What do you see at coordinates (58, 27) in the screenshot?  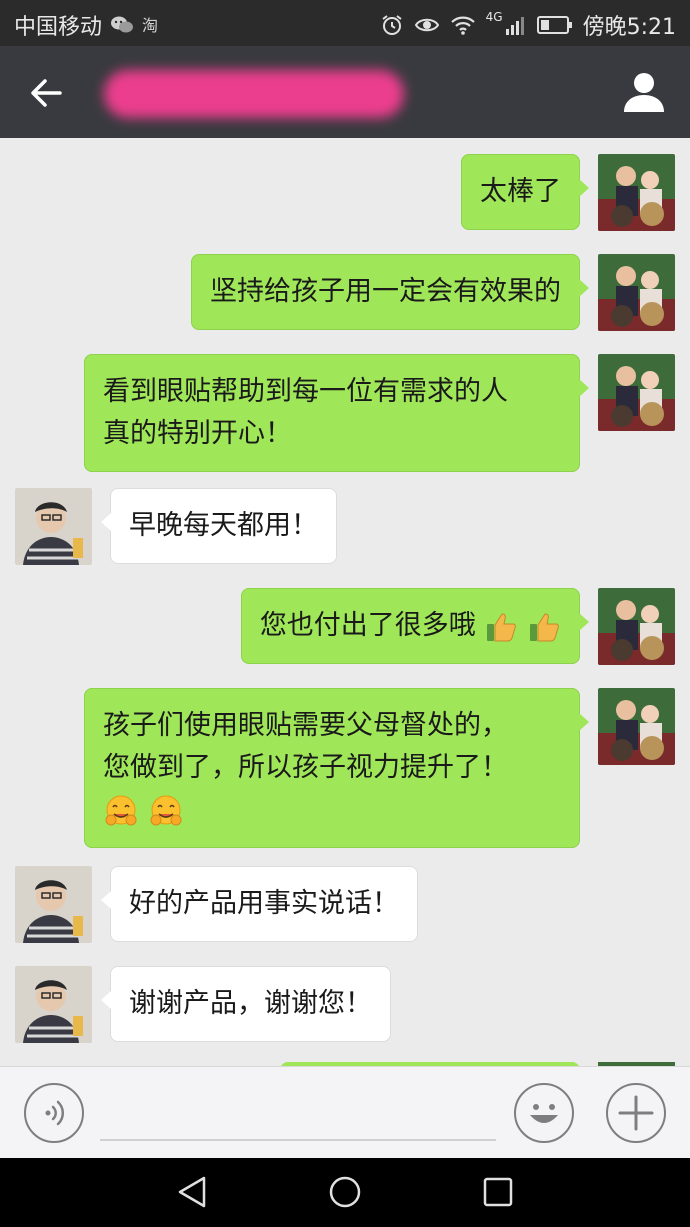 I see `carrier-label: 中国移动` at bounding box center [58, 27].